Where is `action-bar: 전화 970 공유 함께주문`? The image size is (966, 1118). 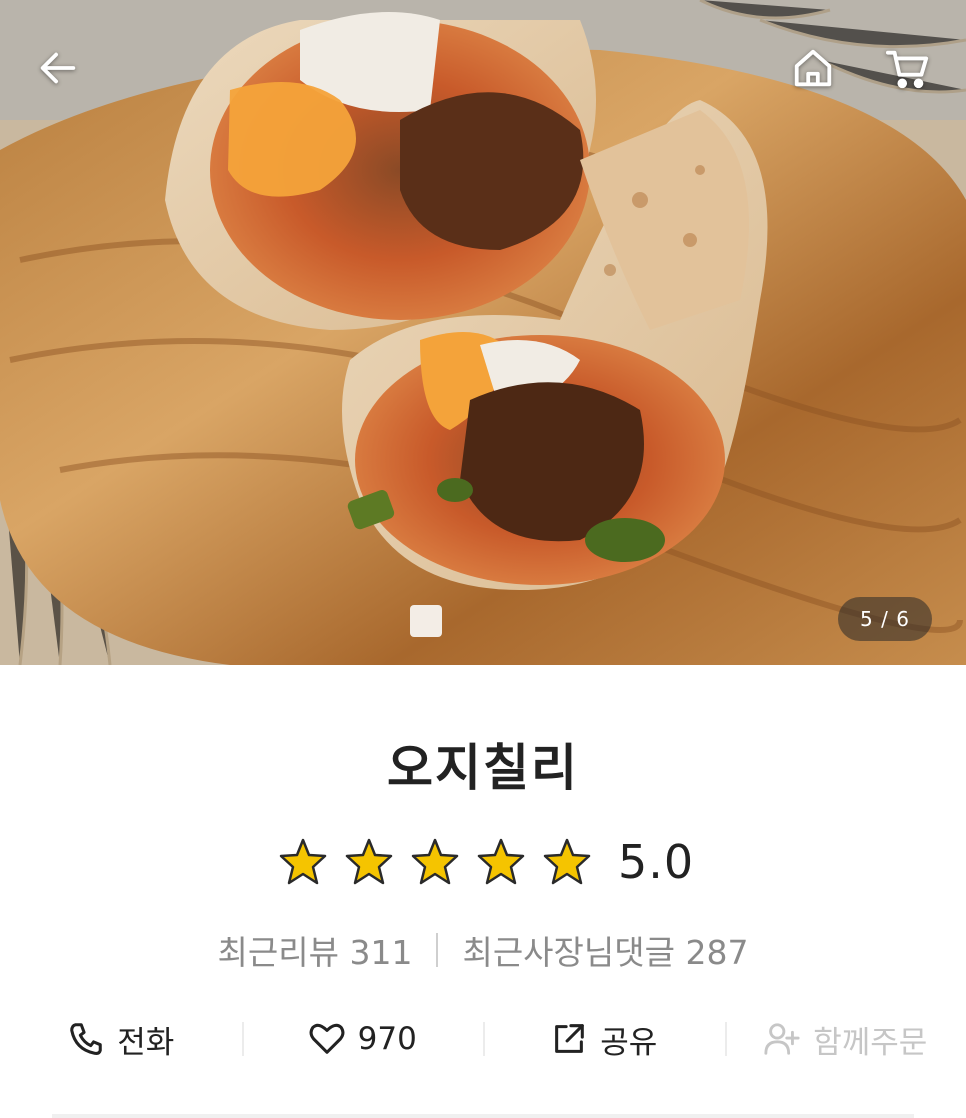 action-bar: 전화 970 공유 함께주문 is located at coordinates (483, 1039).